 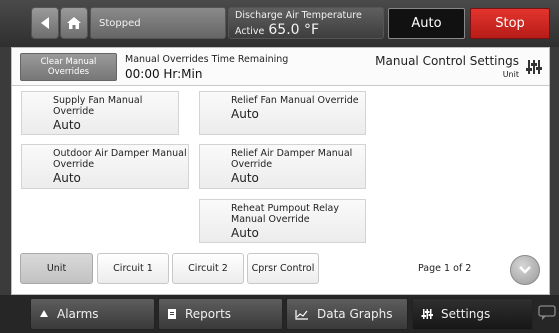 What do you see at coordinates (120, 159) in the screenshot?
I see `override-label: Outdoor Air Damper Manual Override` at bounding box center [120, 159].